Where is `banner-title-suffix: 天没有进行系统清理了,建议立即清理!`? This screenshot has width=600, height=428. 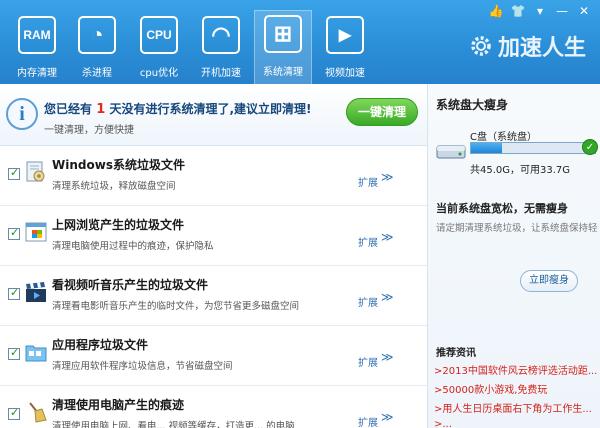
banner-title-suffix: 天没有进行系统清理了,建议立即清理! is located at coordinates (210, 109).